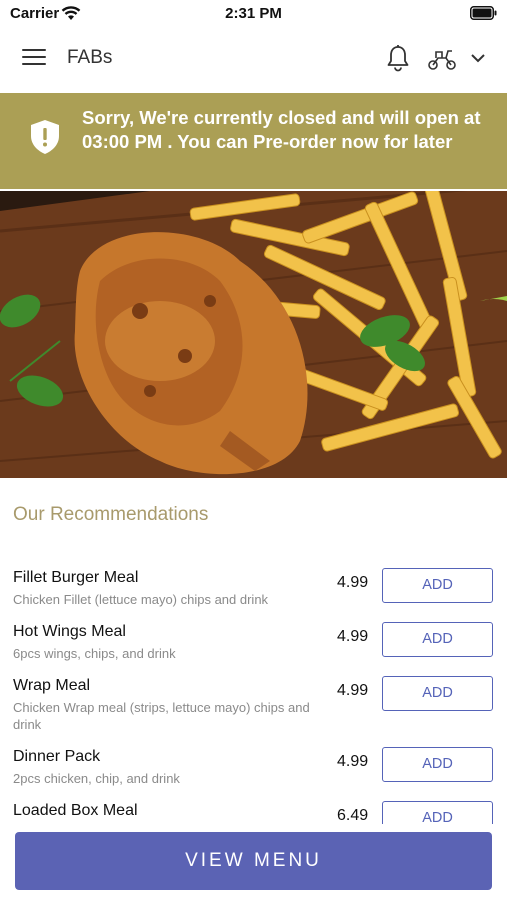 The image size is (507, 900). Describe the element at coordinates (483, 13) in the screenshot. I see `battery-icon` at that location.